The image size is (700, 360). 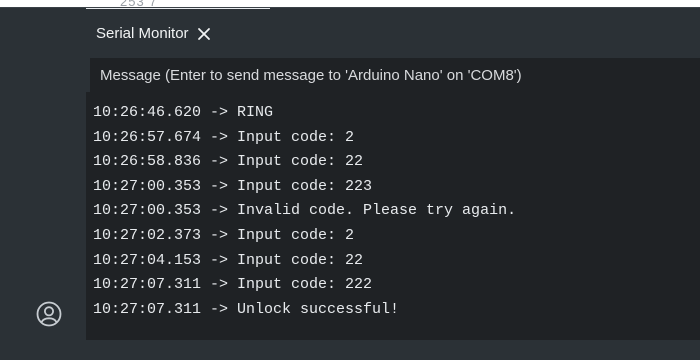 What do you see at coordinates (398, 75) in the screenshot?
I see `message-input` at bounding box center [398, 75].